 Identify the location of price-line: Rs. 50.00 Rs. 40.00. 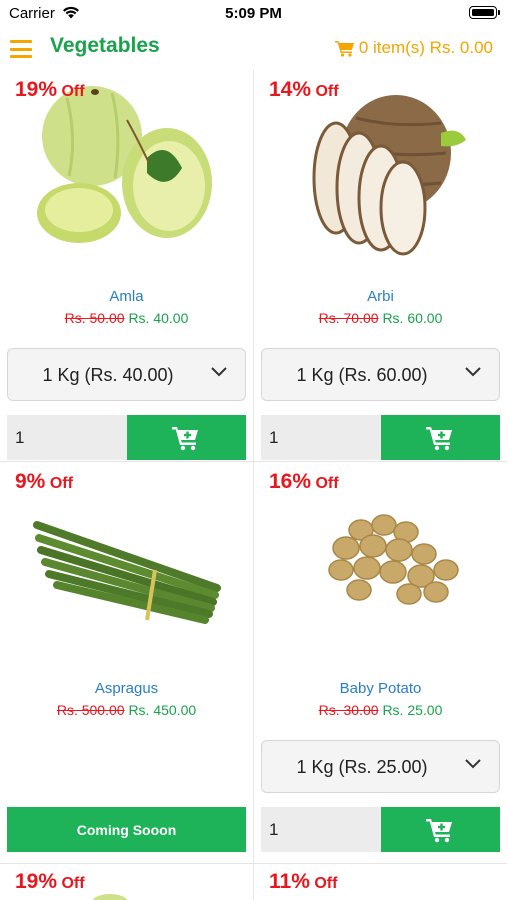
(126, 318).